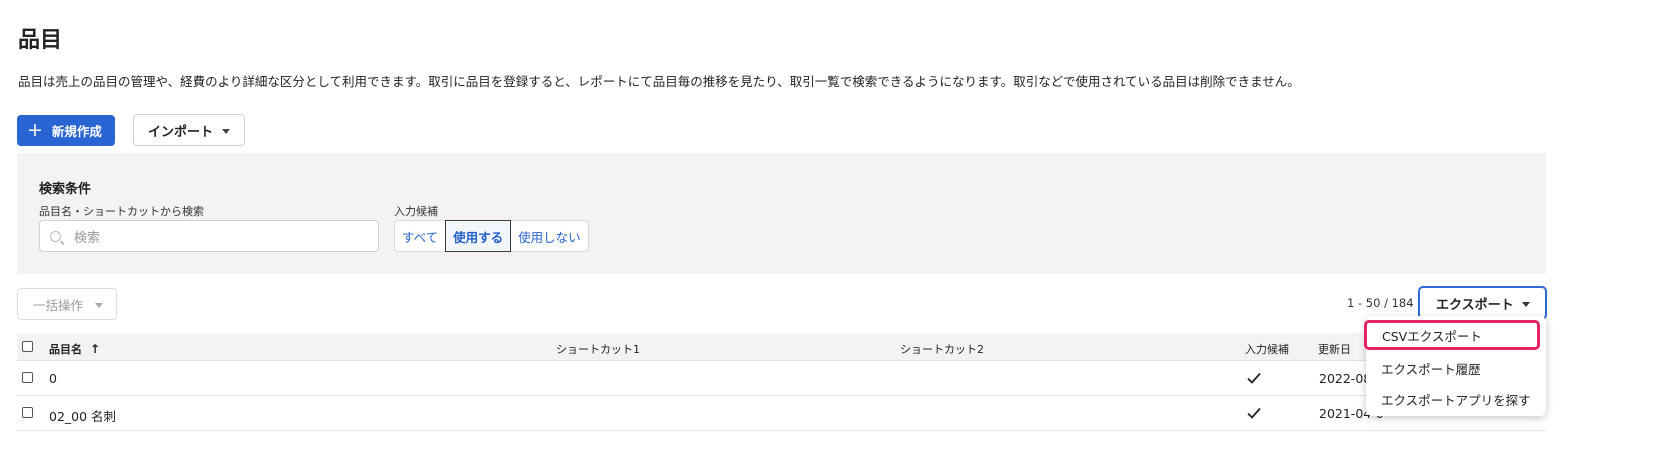  Describe the element at coordinates (416, 211) in the screenshot. I see `suggest-filter-label: 入力候補` at that location.